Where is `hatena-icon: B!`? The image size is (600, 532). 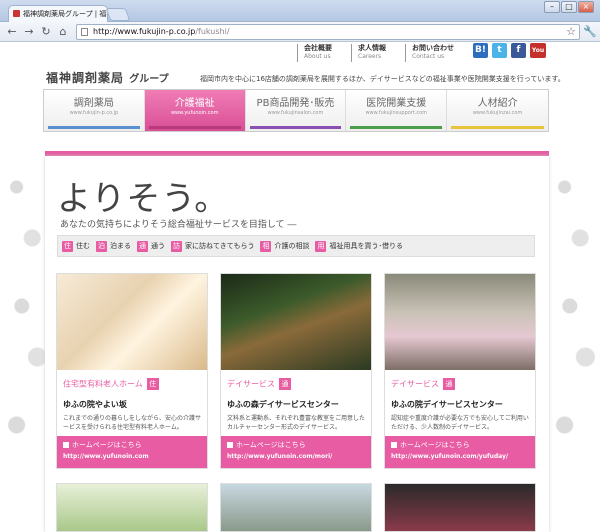
hatena-icon: B! is located at coordinates (480, 50).